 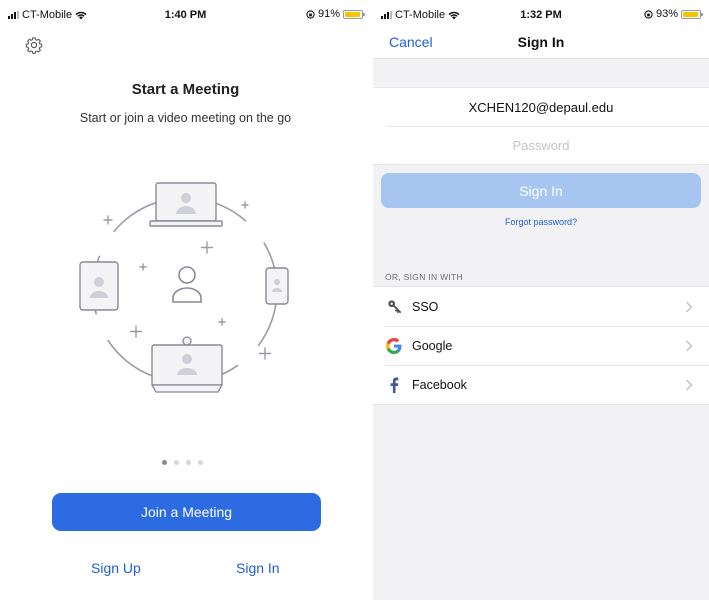 What do you see at coordinates (116, 568) in the screenshot?
I see `sign-up-link: Sign Up` at bounding box center [116, 568].